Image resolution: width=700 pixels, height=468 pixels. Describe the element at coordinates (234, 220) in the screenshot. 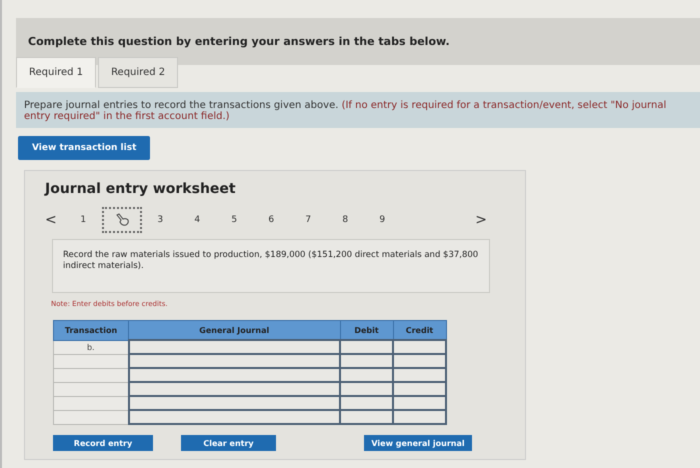

I see `page-button: 5` at that location.